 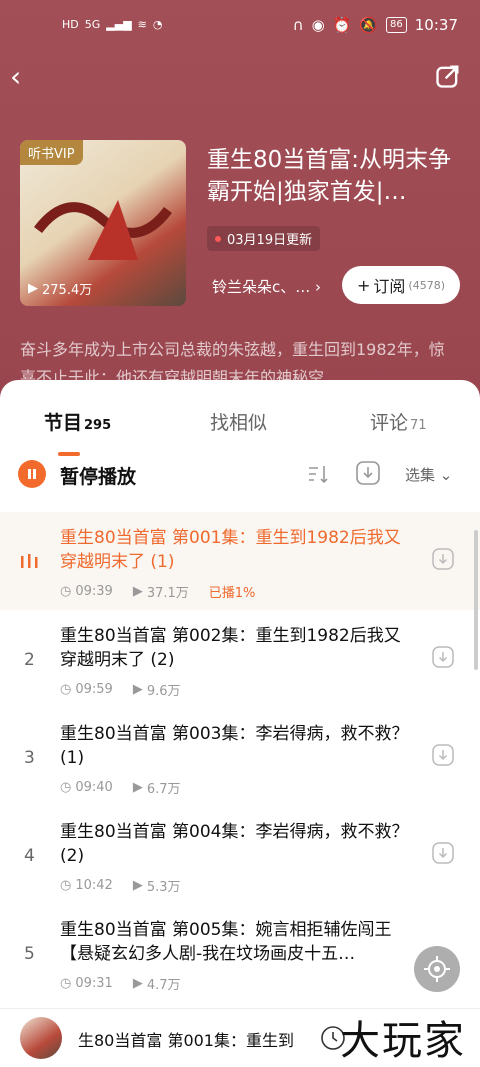 I want to click on locate-icon, so click(x=437, y=969).